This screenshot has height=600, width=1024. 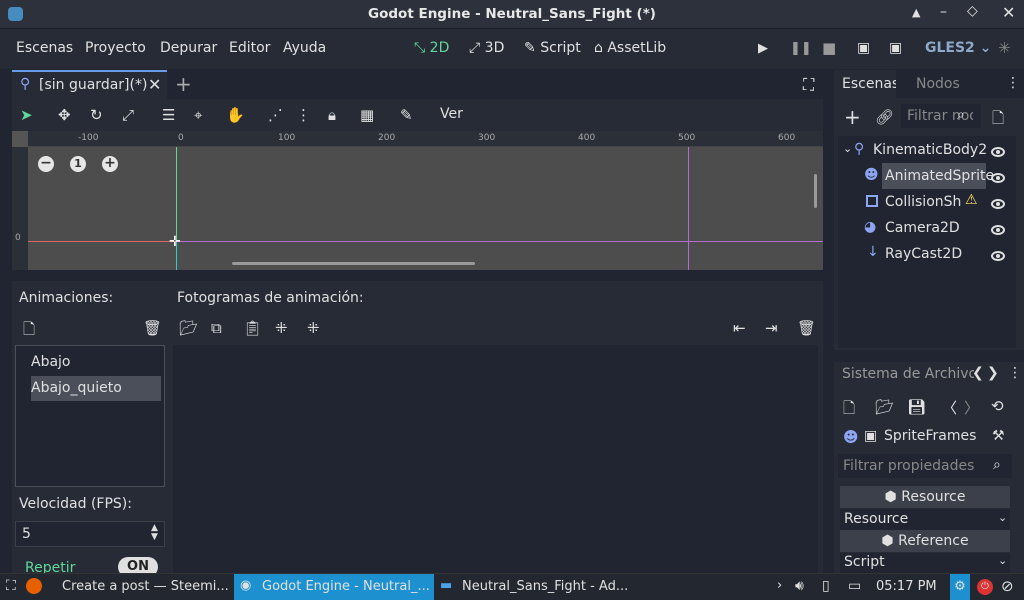 What do you see at coordinates (29, 331) in the screenshot?
I see `new-animation-icon: 🗋︎` at bounding box center [29, 331].